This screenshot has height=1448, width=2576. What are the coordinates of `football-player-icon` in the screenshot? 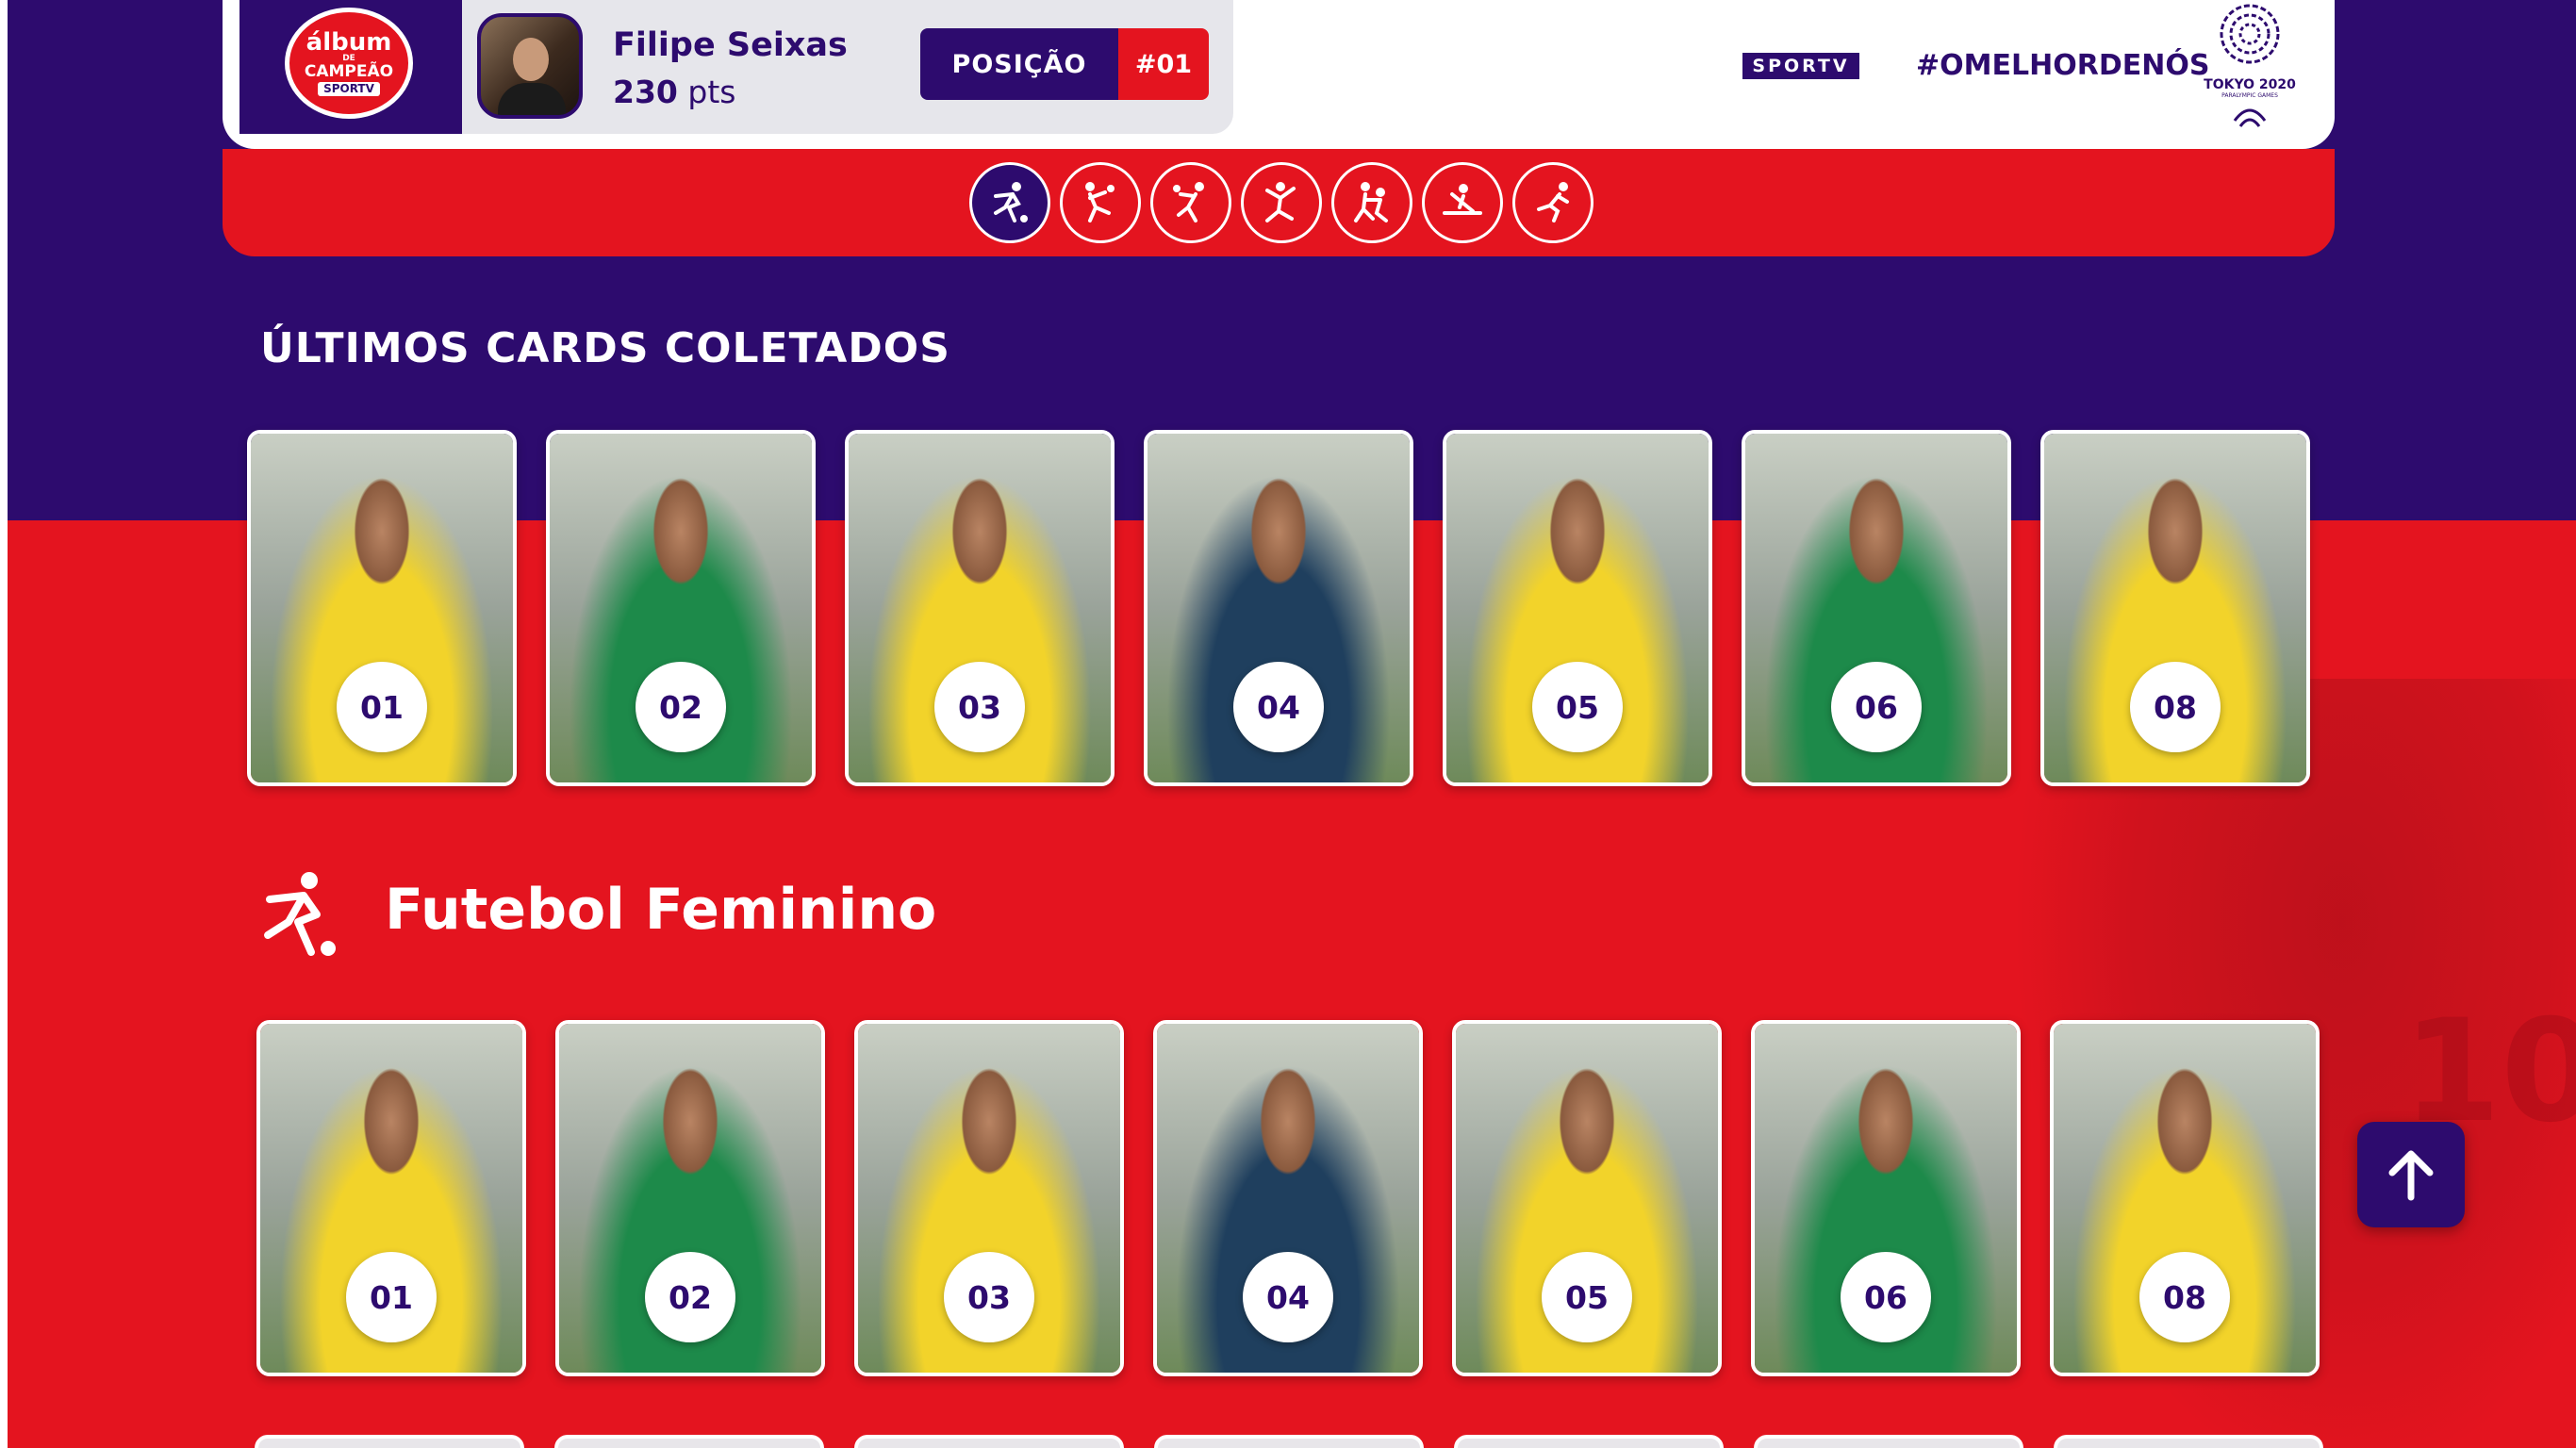 It's located at (300, 914).